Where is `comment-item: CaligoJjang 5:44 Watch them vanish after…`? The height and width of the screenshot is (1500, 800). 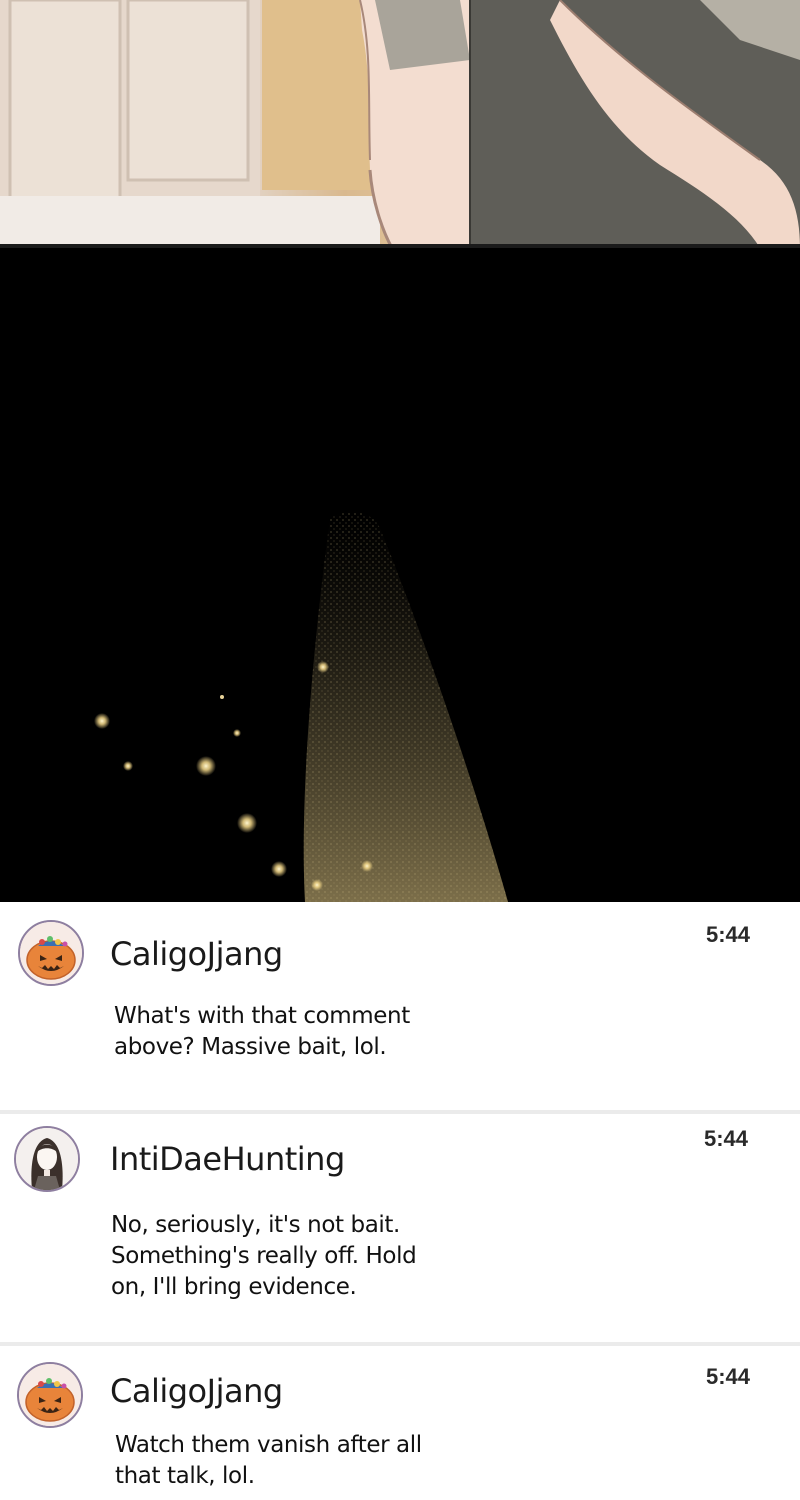 comment-item: CaligoJjang 5:44 Watch them vanish after… is located at coordinates (400, 1423).